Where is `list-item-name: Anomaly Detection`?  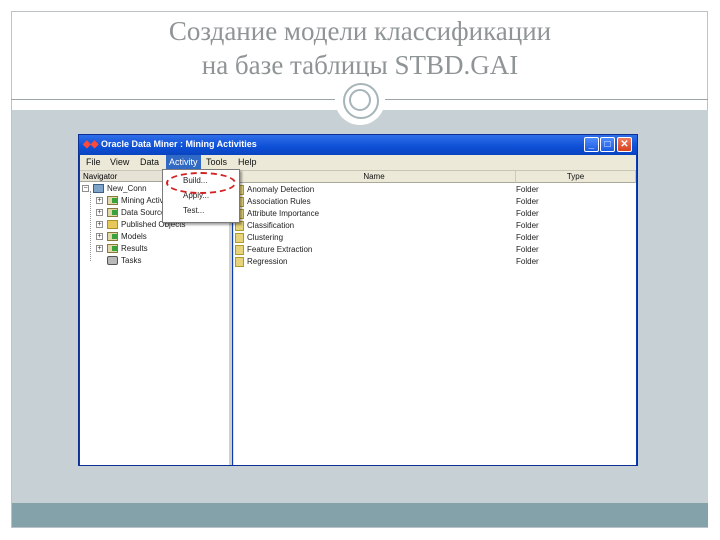
list-item-name: Anomaly Detection is located at coordinates (281, 189).